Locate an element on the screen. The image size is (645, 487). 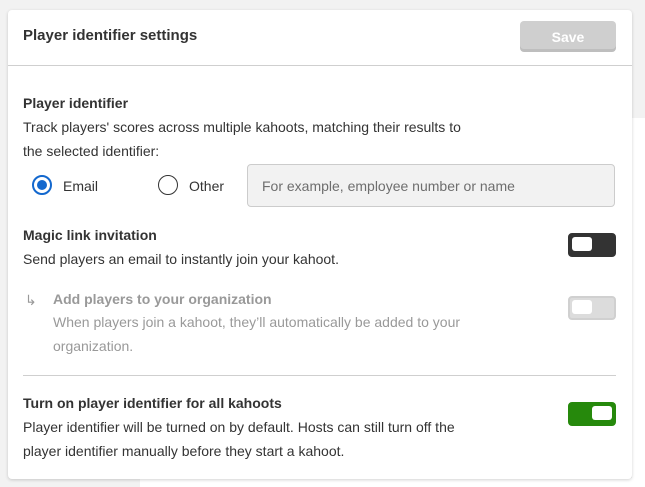
background-panel-bottom is located at coordinates (392, 482).